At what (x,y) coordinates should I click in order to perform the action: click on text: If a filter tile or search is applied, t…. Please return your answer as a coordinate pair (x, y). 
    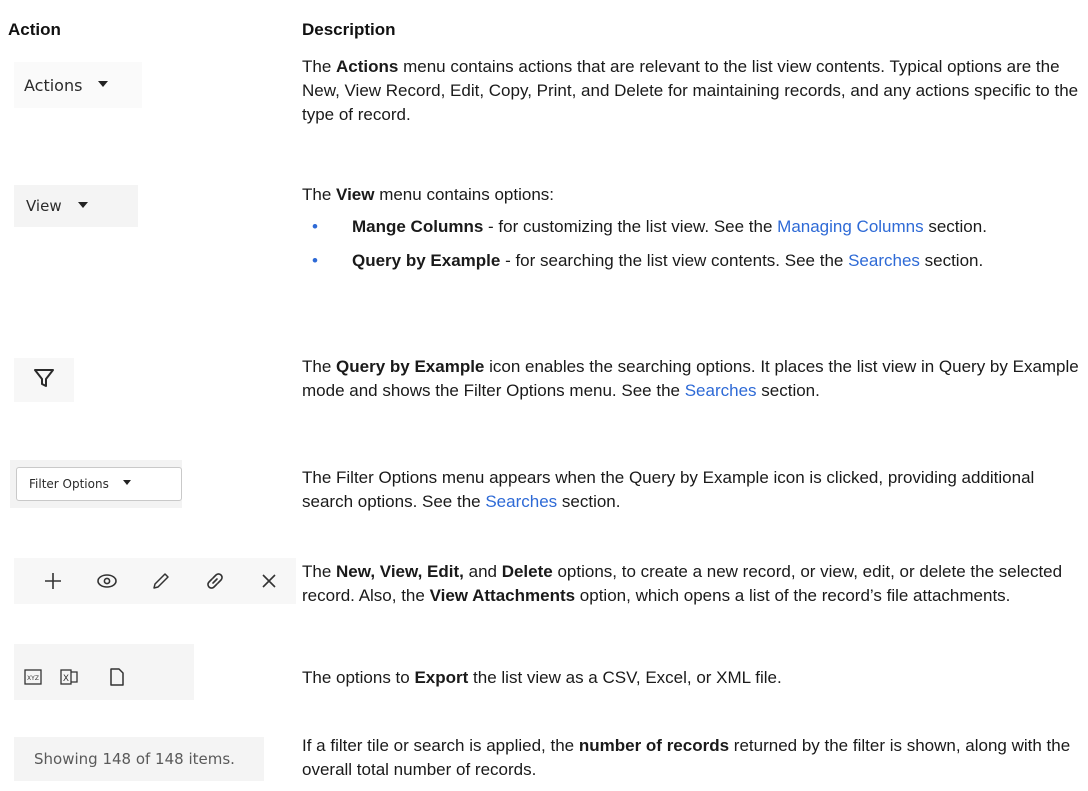
    Looking at the image, I should click on (440, 745).